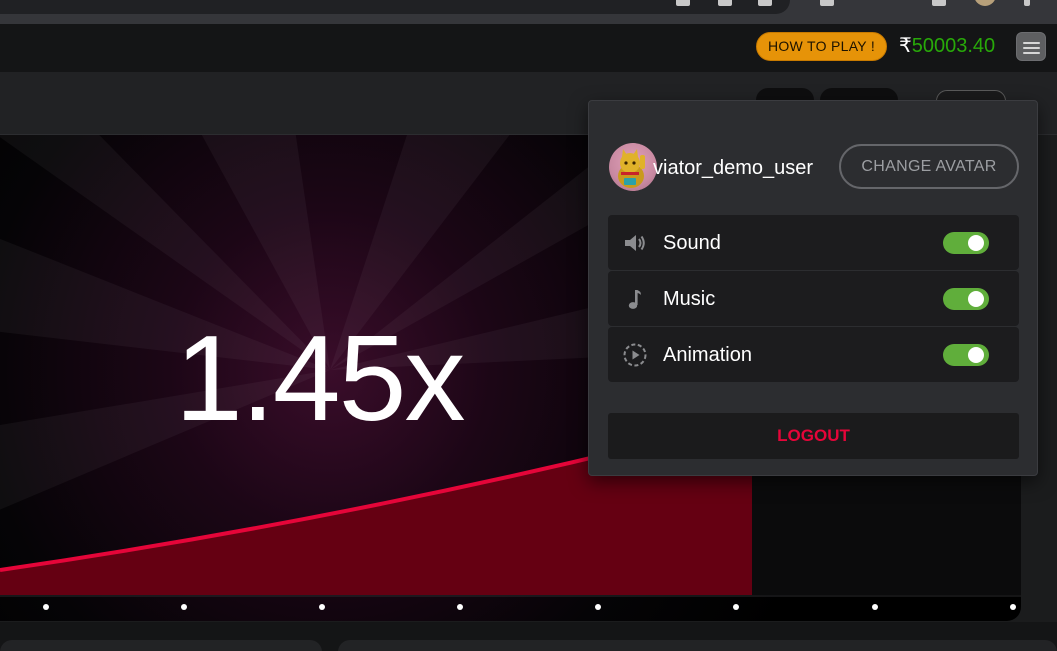 The image size is (1057, 651). What do you see at coordinates (725, 3) in the screenshot?
I see `browser-screenshot-icon` at bounding box center [725, 3].